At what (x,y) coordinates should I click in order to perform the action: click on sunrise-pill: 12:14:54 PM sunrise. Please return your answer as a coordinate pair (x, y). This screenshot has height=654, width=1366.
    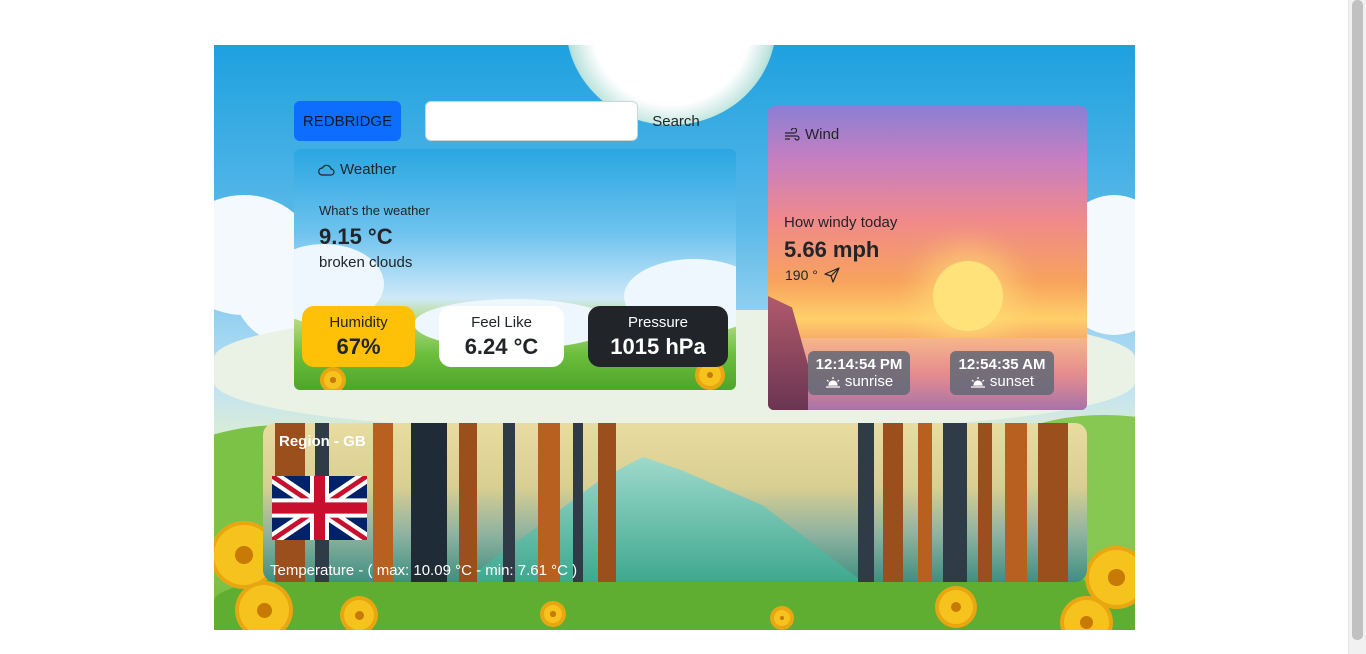
    Looking at the image, I should click on (859, 373).